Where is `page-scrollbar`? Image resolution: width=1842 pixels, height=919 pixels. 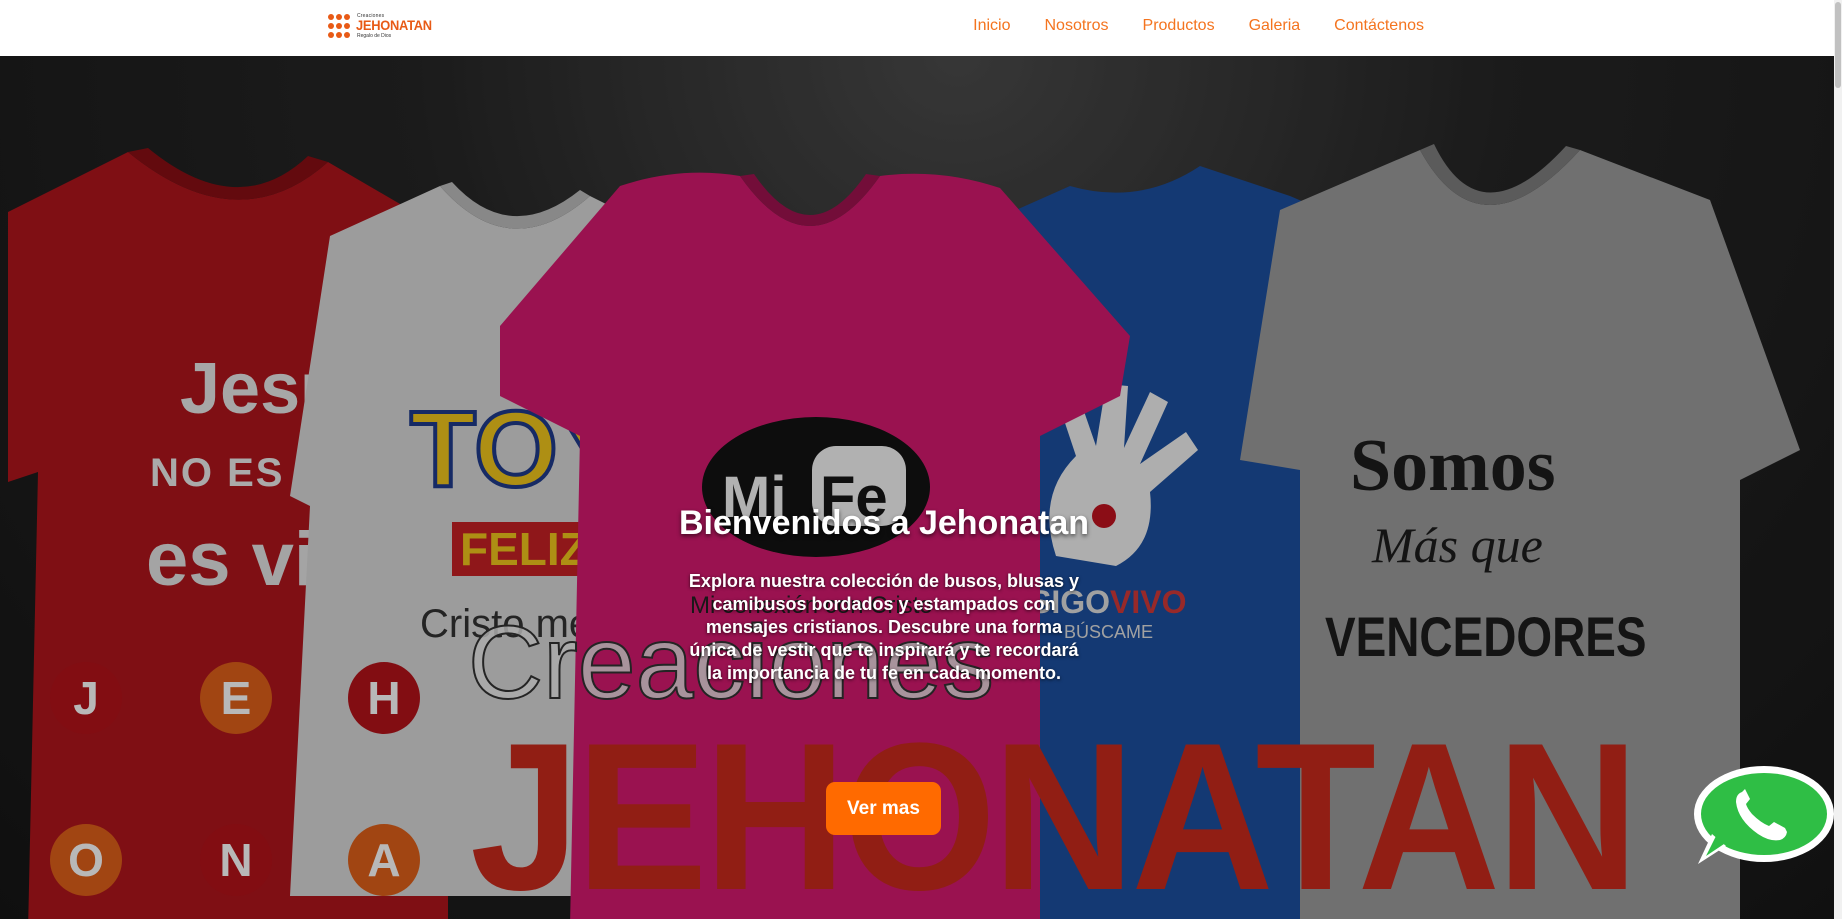
page-scrollbar is located at coordinates (1838, 459).